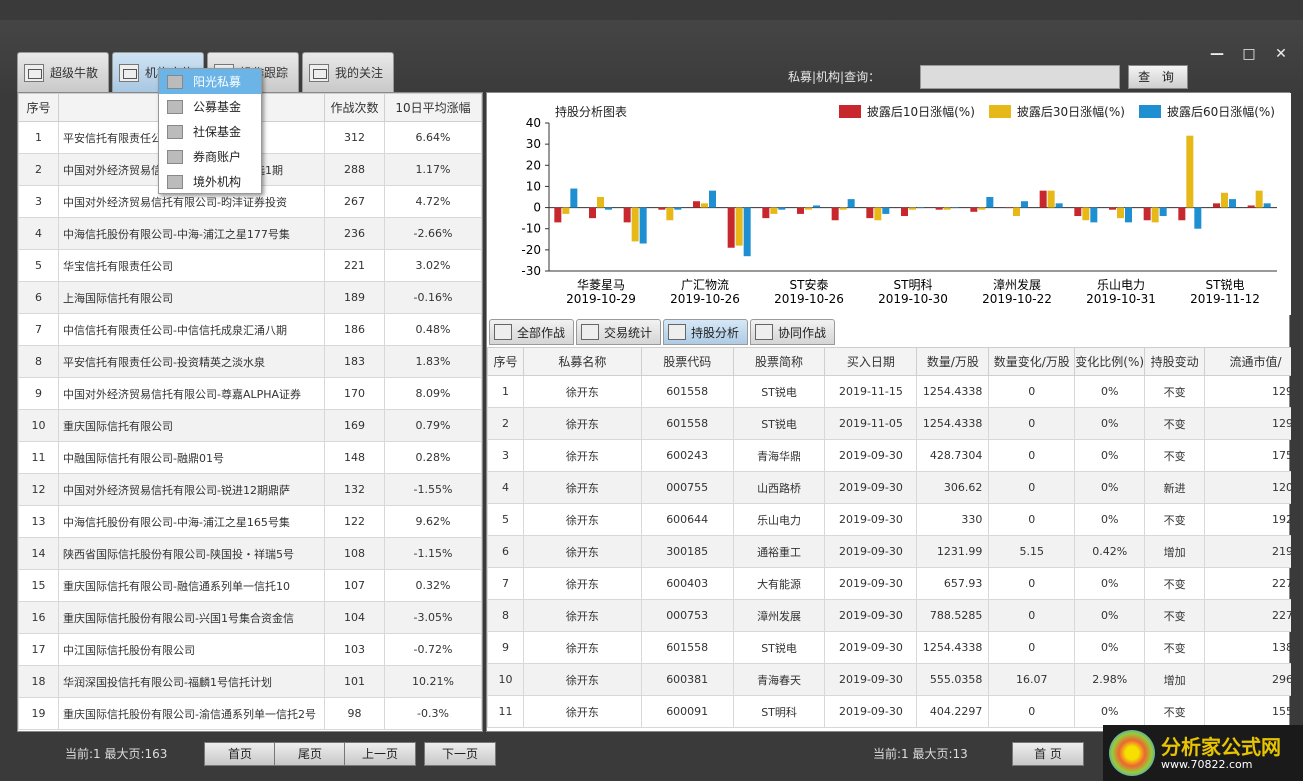 The height and width of the screenshot is (781, 1303). Describe the element at coordinates (871, 361) in the screenshot. I see `col-header: 买入日期` at that location.